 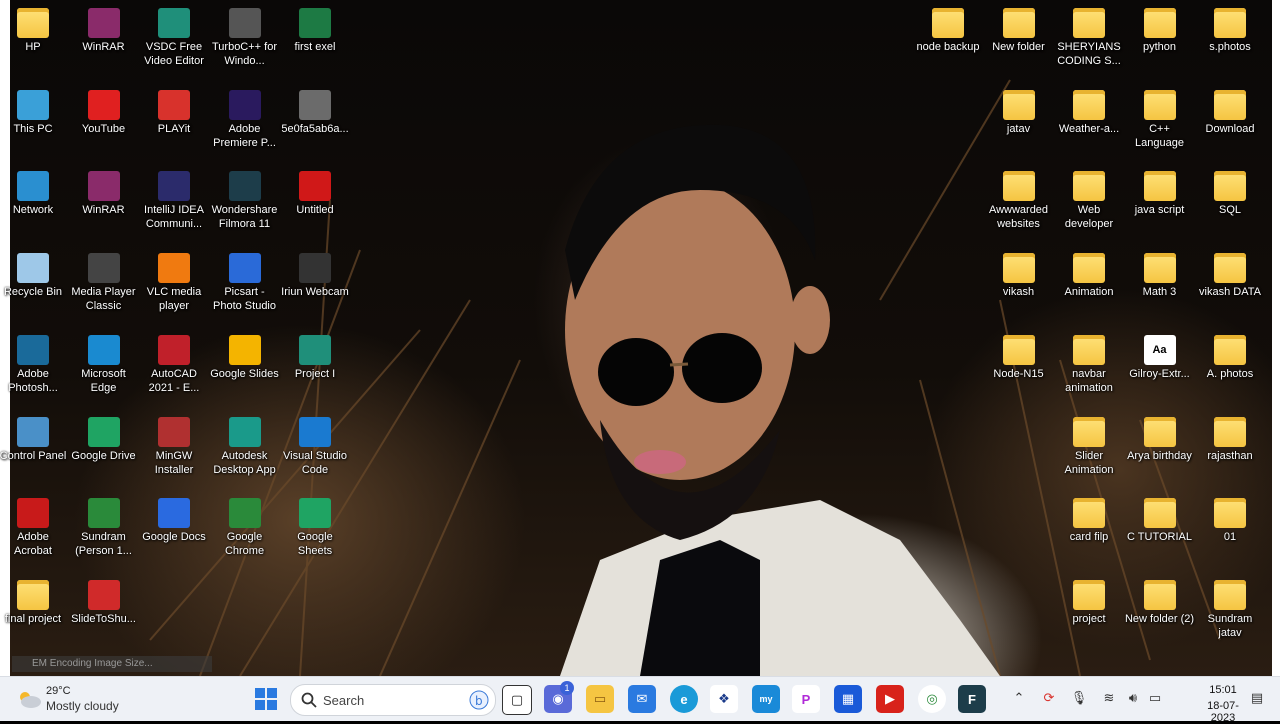 What do you see at coordinates (34, 601) in the screenshot?
I see `desktop-icon: final project` at bounding box center [34, 601].